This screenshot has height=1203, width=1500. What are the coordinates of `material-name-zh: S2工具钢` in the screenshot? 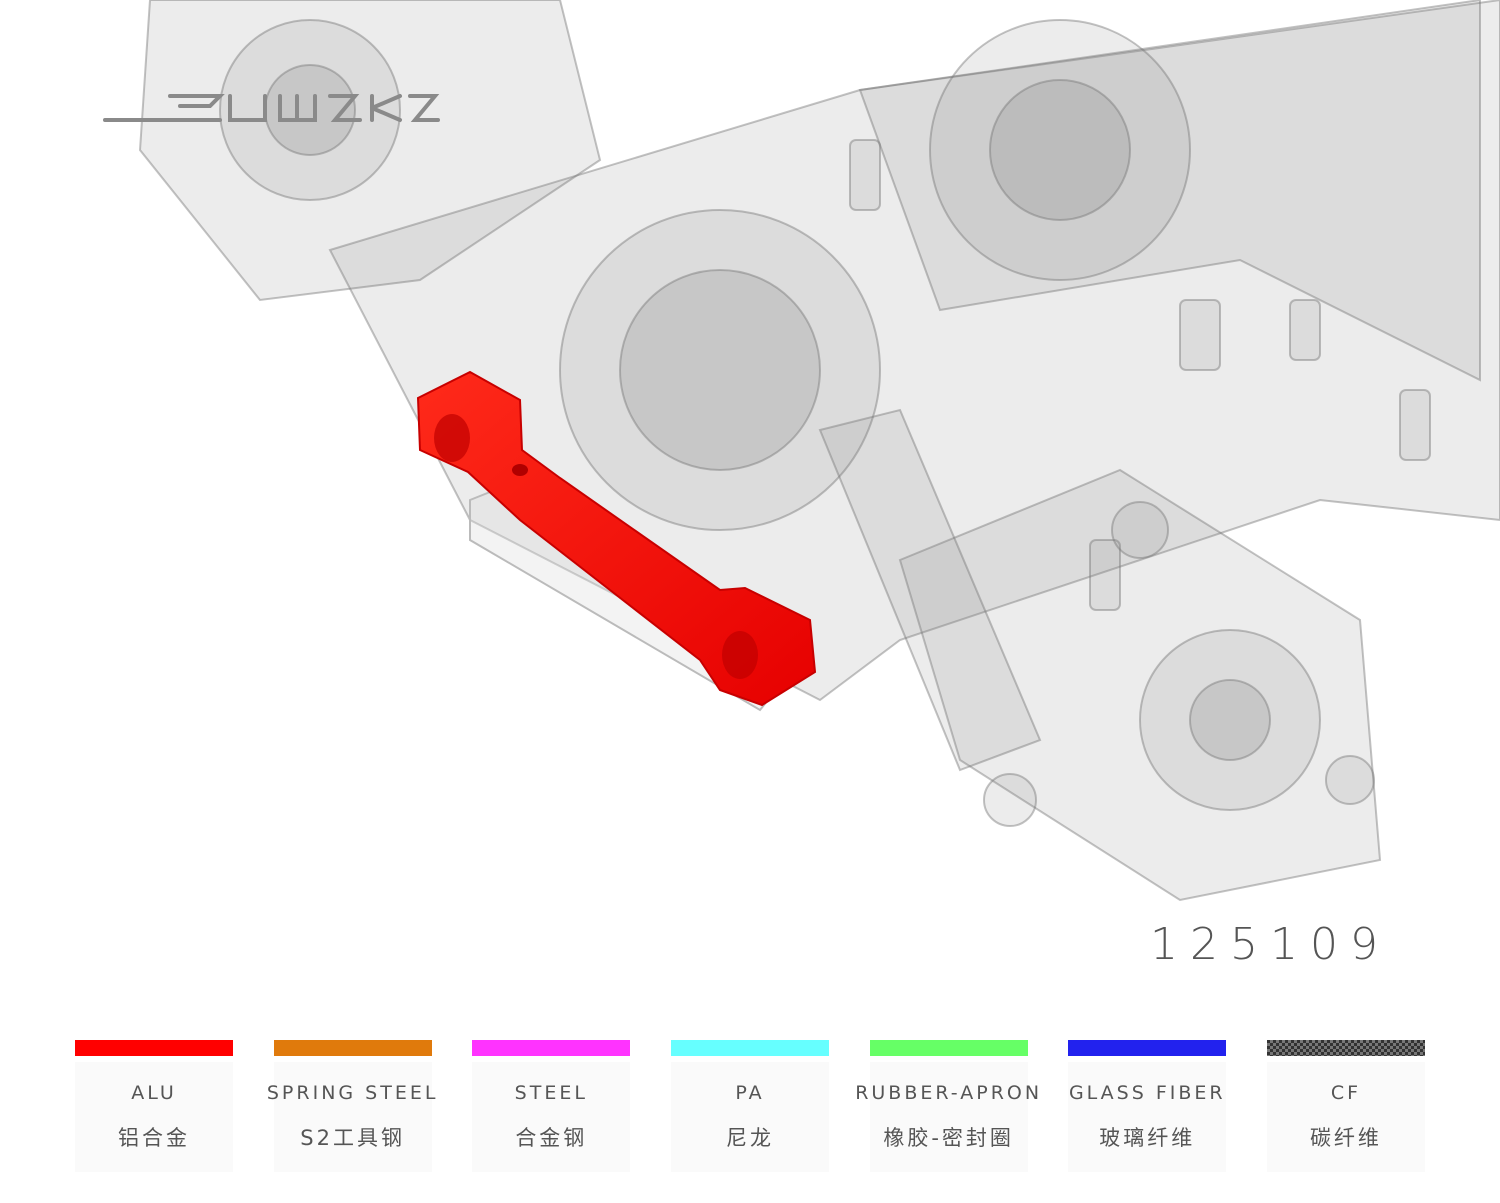 It's located at (352, 1138).